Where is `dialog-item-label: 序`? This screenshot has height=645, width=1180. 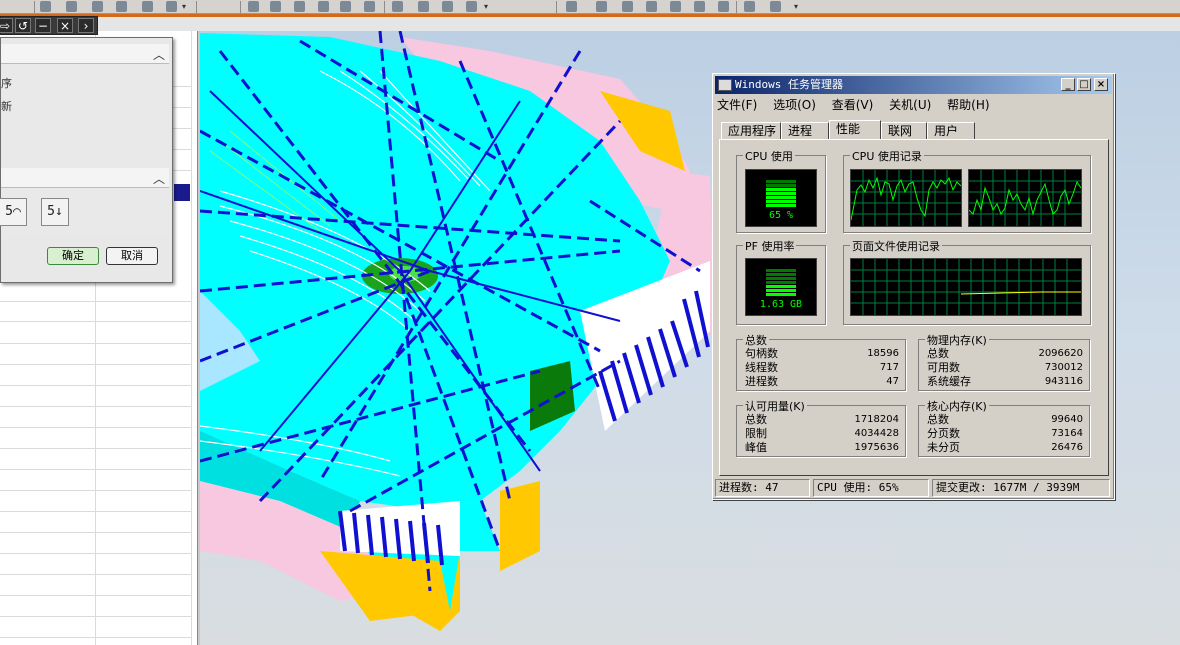
dialog-item-label: 序 is located at coordinates (6, 83).